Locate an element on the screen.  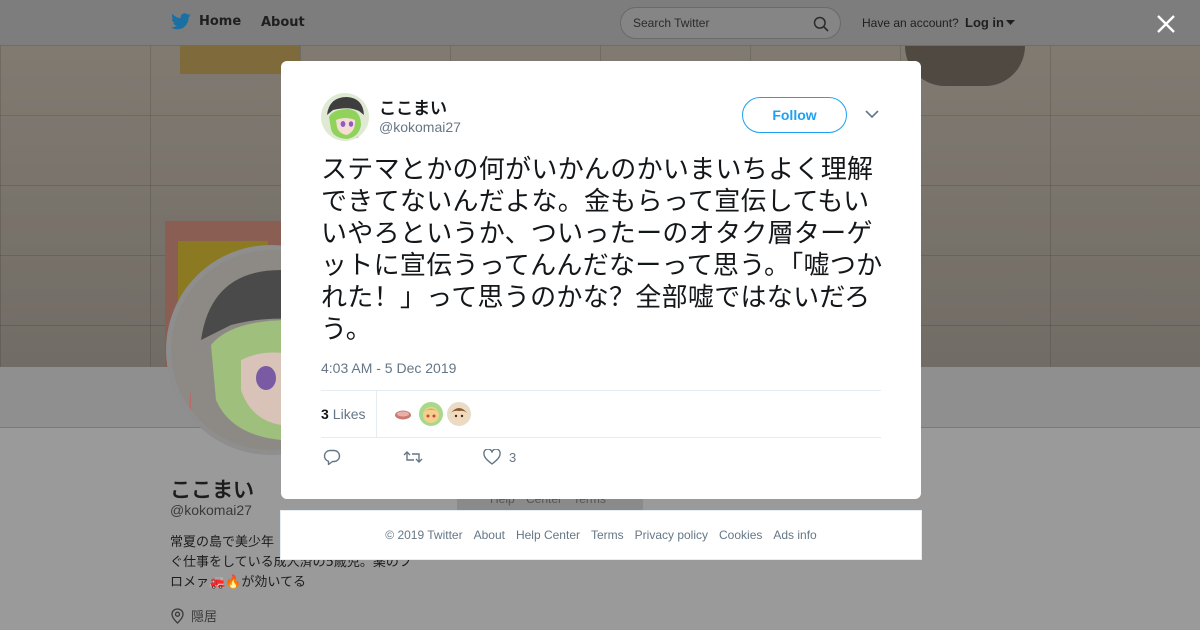
chevron-down-icon is located at coordinates (872, 114).